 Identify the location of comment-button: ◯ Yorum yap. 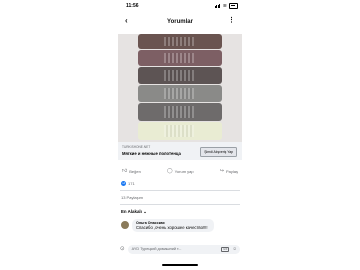
(180, 171).